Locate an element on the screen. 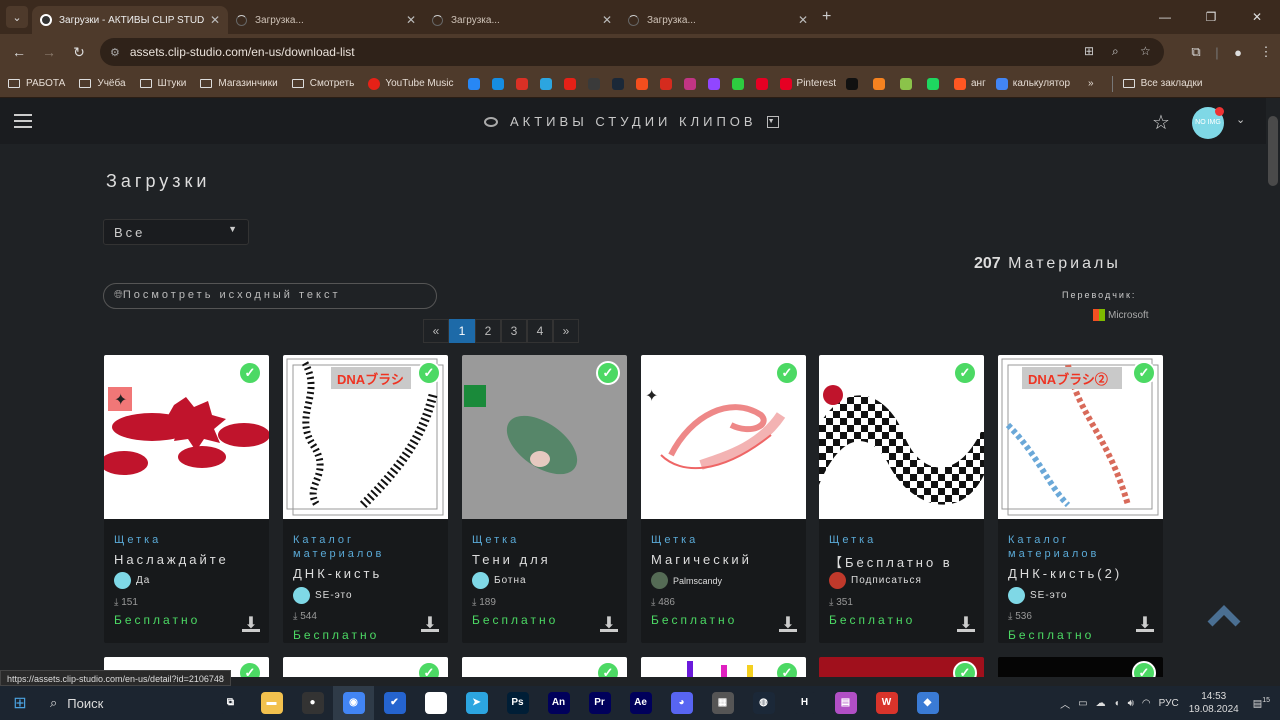 This screenshot has width=1280, height=720. material-card: ✓ Щетка Тени для Ботна ⤓ 189 Бесплатно ⬇ is located at coordinates (544, 499).